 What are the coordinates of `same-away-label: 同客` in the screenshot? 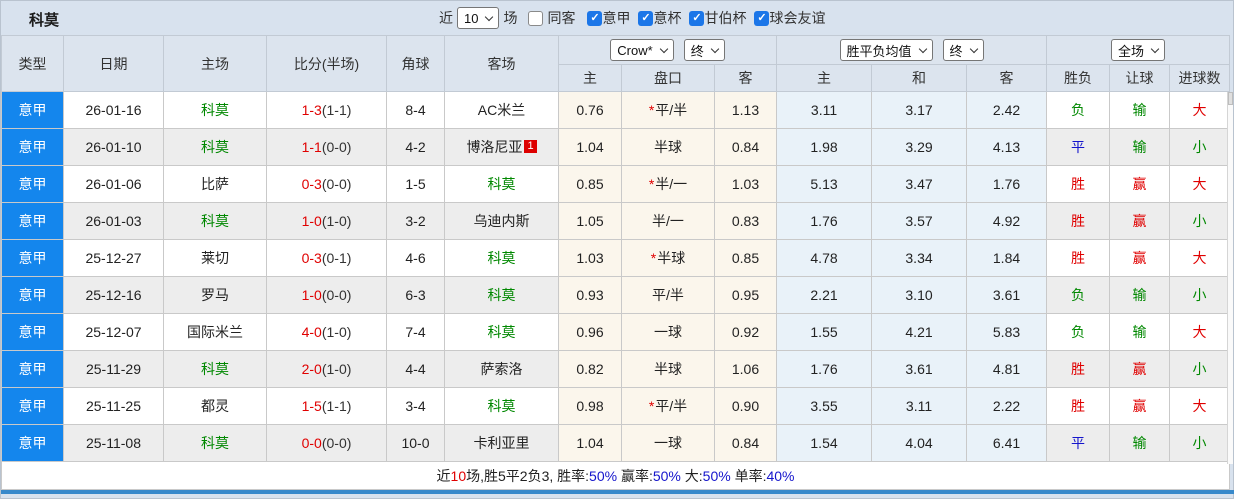 It's located at (561, 18).